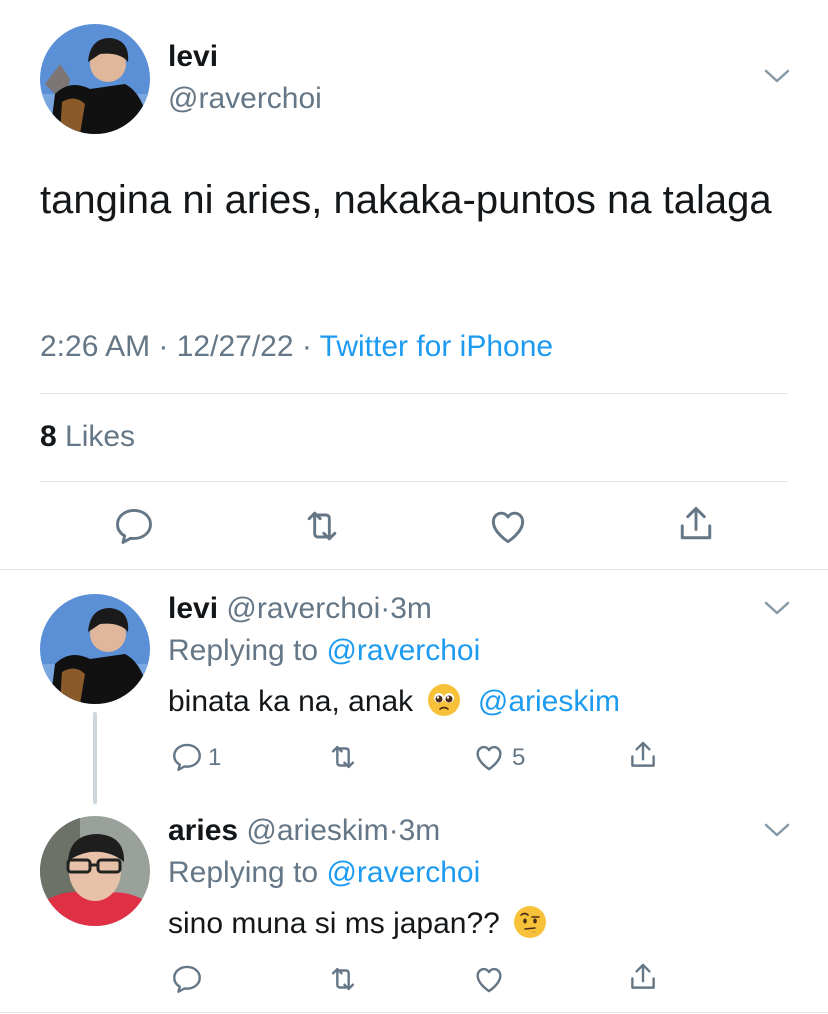  What do you see at coordinates (519, 757) in the screenshot?
I see `like-count: 5` at bounding box center [519, 757].